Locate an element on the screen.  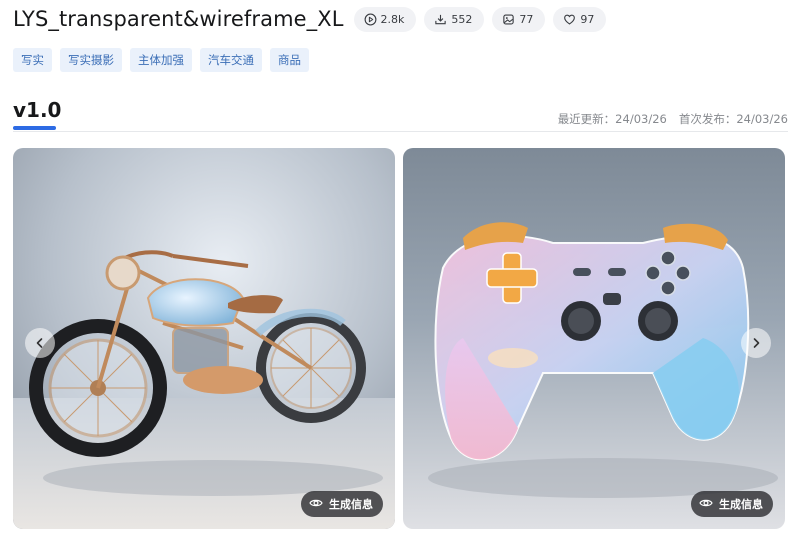
tag-item: 汽车交通 is located at coordinates (231, 60).